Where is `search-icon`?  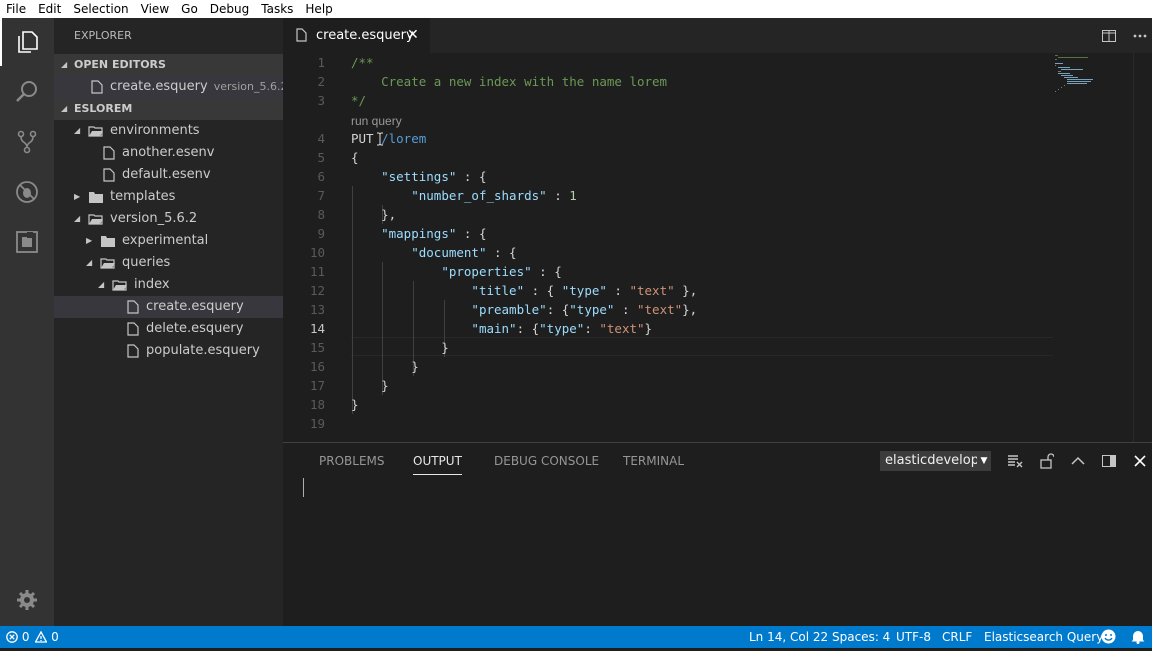
search-icon is located at coordinates (27, 92).